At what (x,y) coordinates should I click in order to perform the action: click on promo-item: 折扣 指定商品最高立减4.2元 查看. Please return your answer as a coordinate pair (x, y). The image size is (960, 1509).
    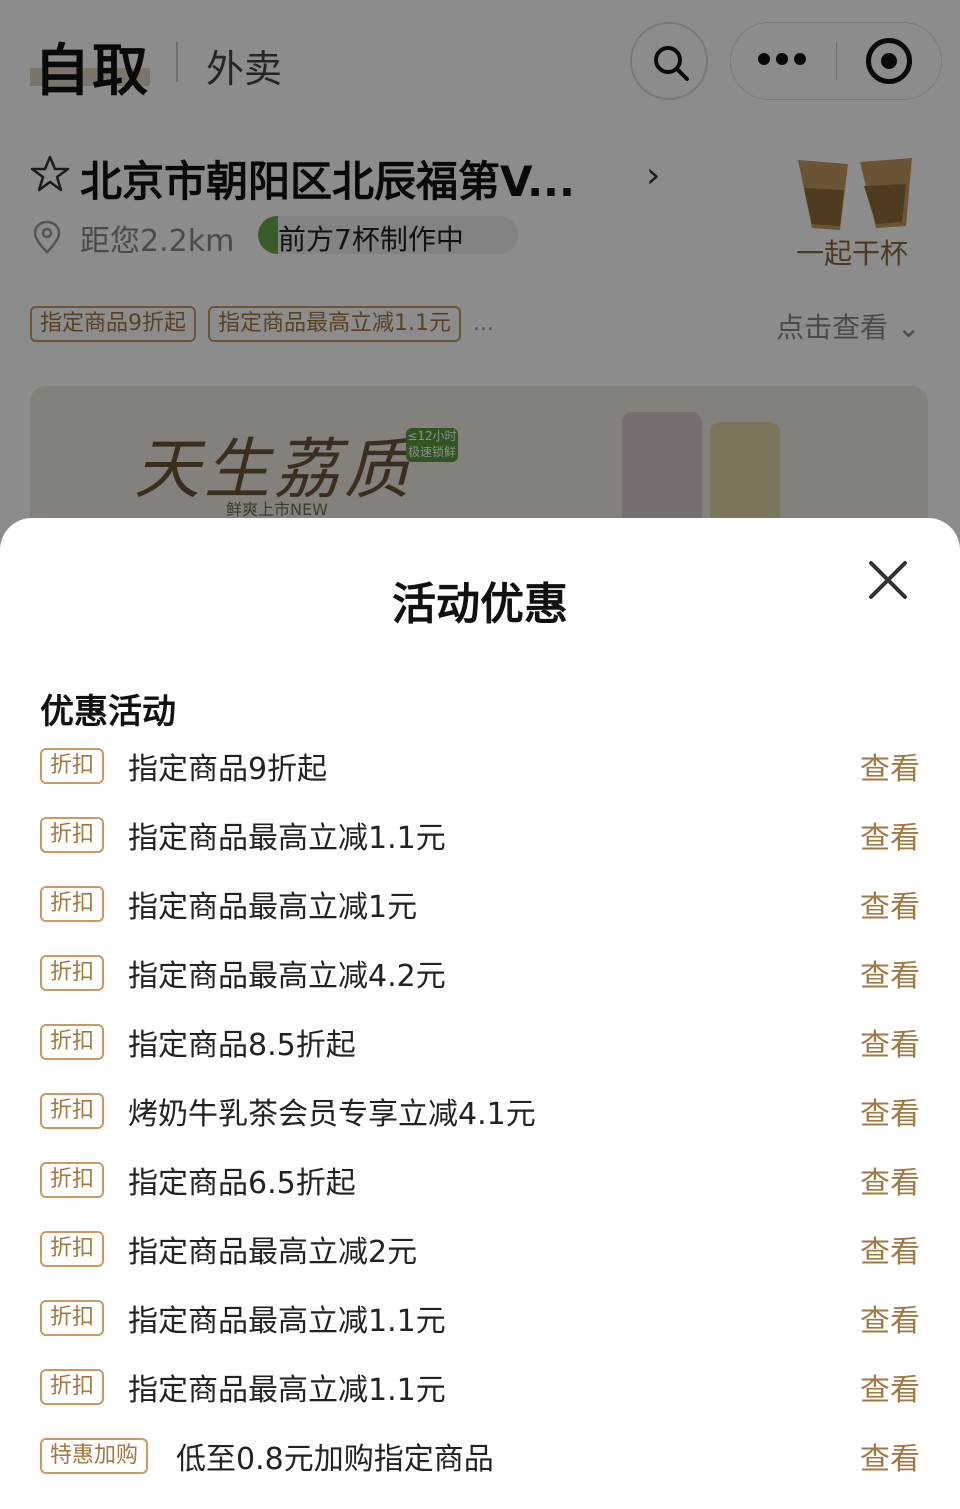
    Looking at the image, I should click on (480, 981).